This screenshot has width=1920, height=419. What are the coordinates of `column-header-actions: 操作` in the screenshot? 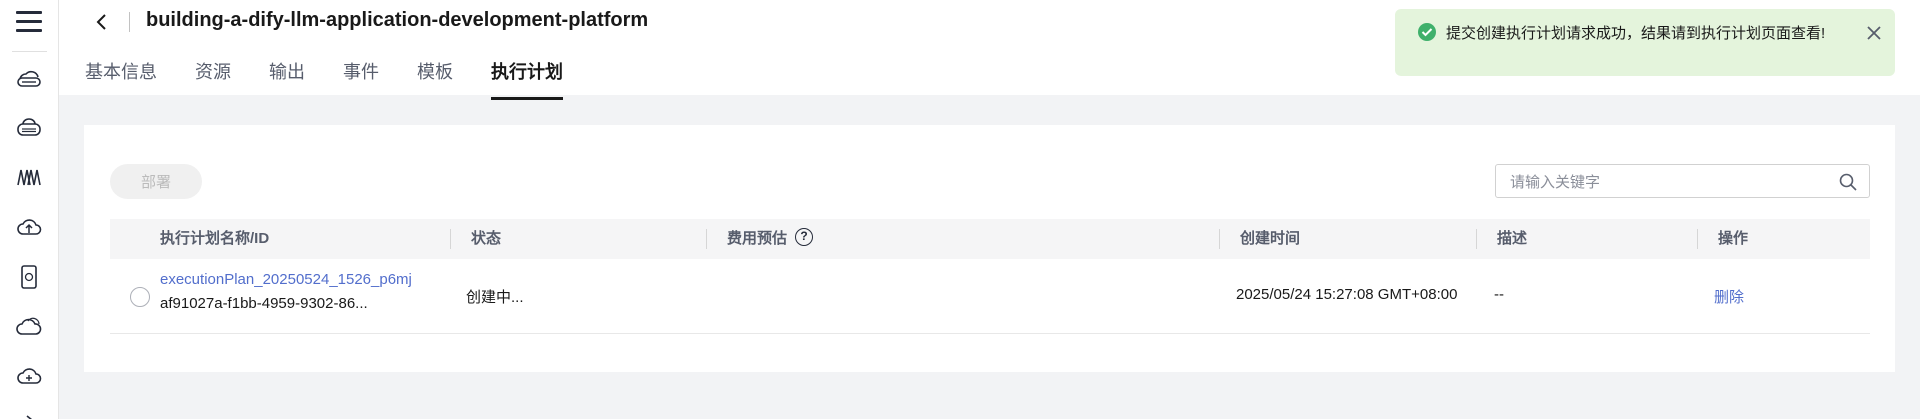 It's located at (1733, 238).